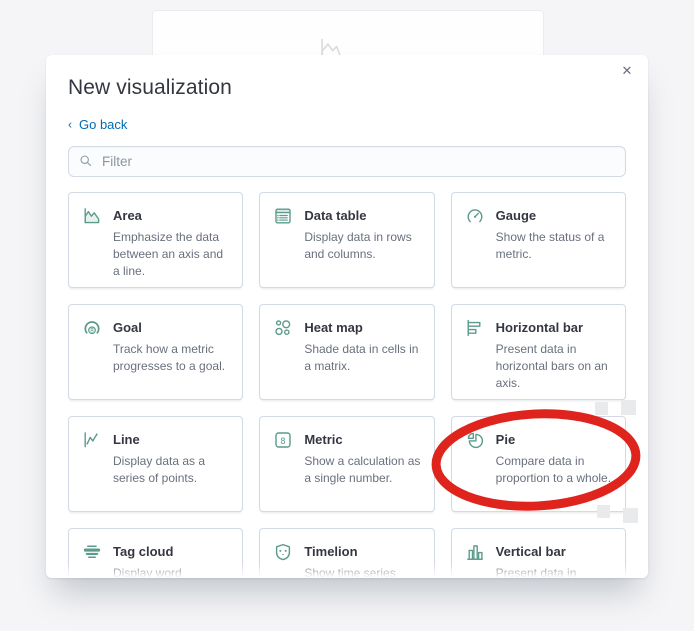  I want to click on card-title: Line, so click(126, 439).